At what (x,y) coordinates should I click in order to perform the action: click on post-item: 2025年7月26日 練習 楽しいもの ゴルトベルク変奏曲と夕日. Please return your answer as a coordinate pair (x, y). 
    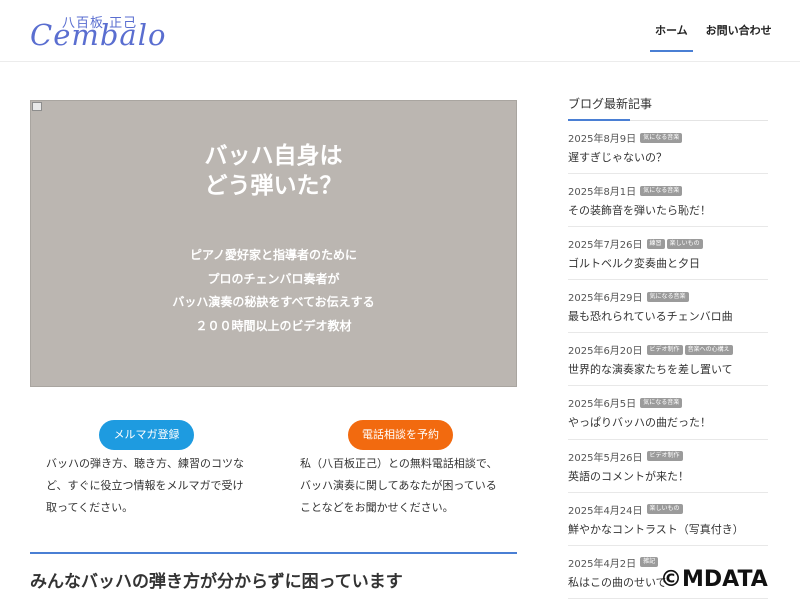
    Looking at the image, I should click on (668, 254).